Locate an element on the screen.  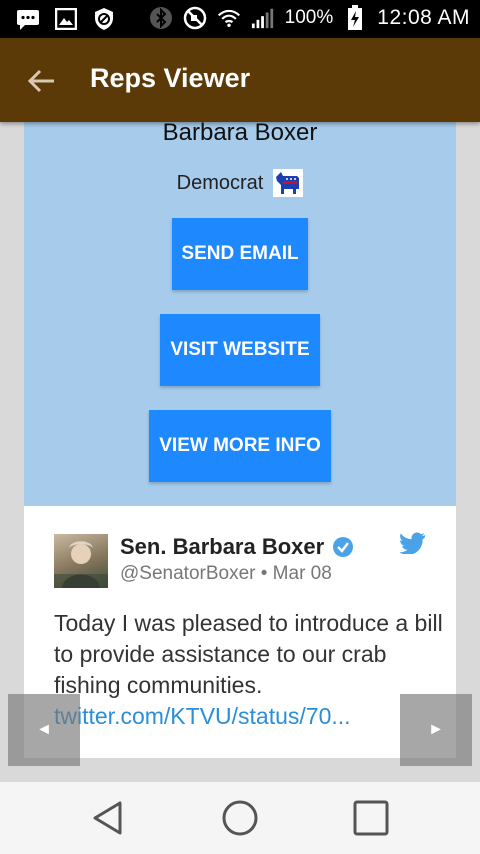
chat-bubble-icon is located at coordinates (28, 19).